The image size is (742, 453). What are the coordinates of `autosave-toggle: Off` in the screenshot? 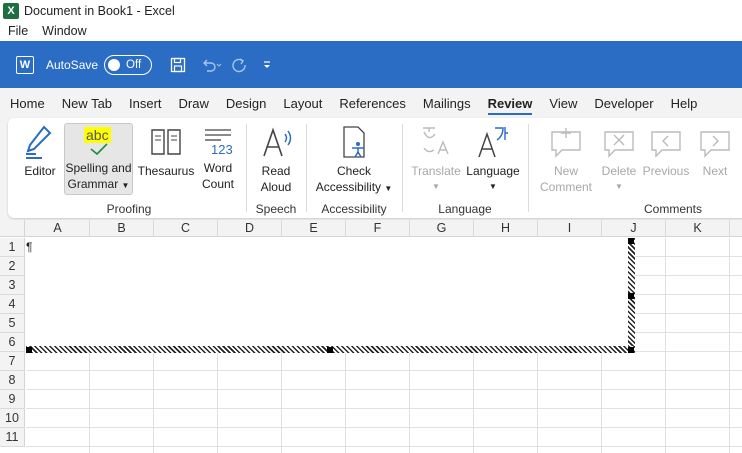 It's located at (128, 64).